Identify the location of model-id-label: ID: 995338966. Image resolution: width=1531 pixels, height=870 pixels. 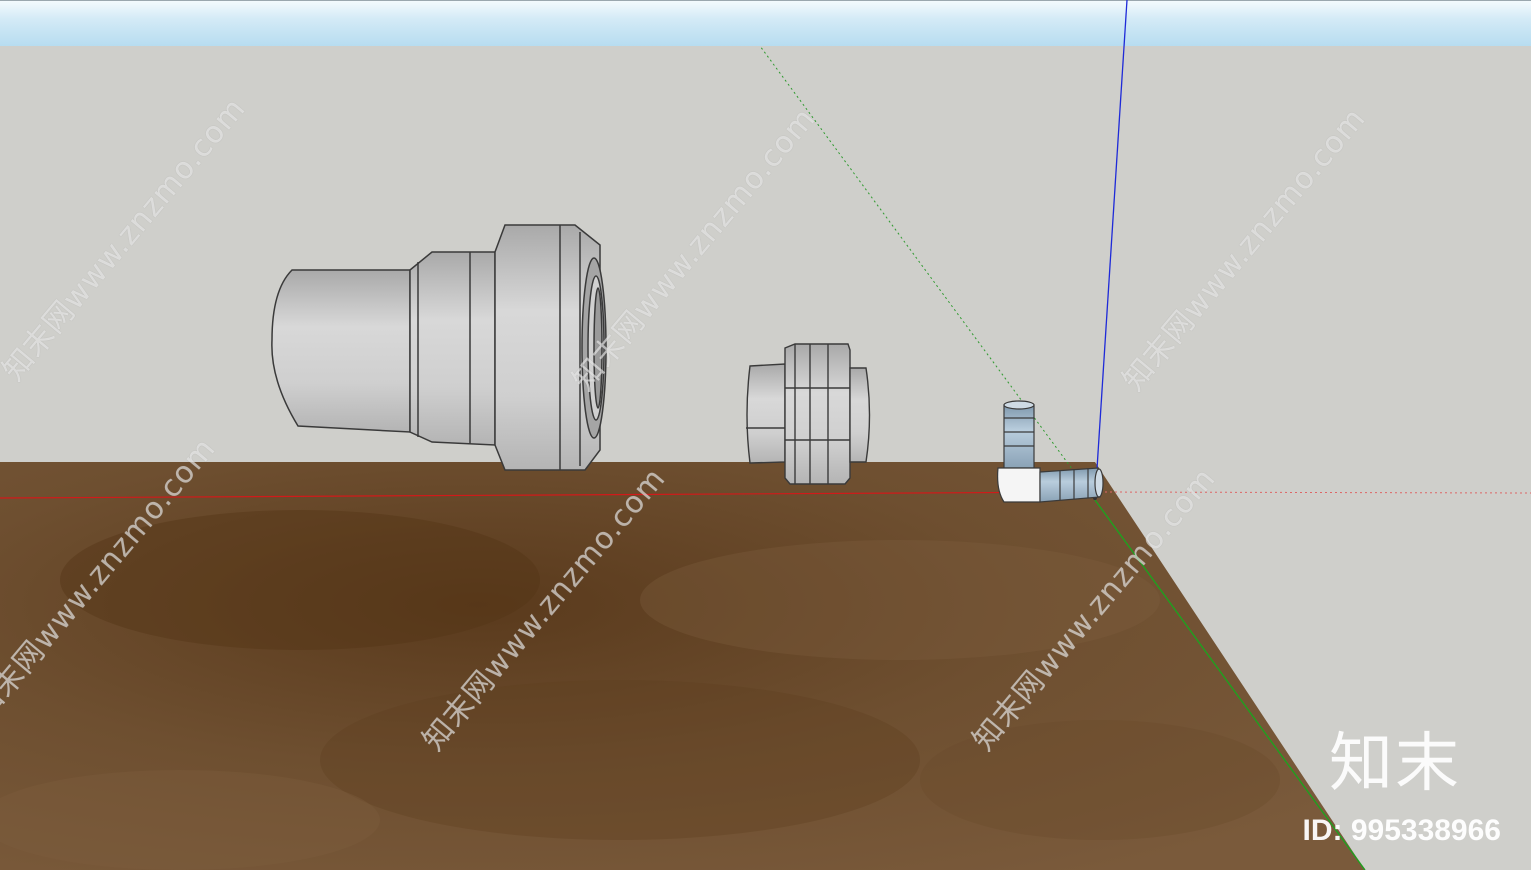
(1402, 830).